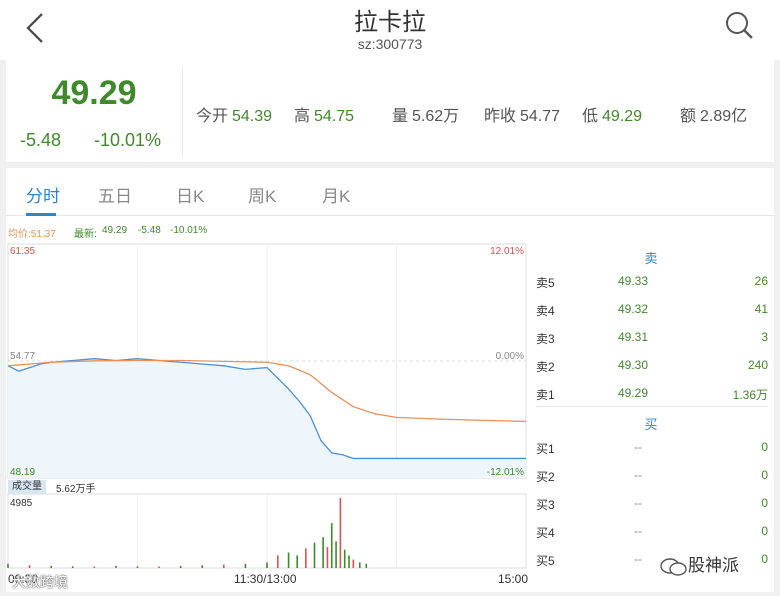 This screenshot has height=596, width=780. I want to click on buy-label: 买1, so click(545, 449).